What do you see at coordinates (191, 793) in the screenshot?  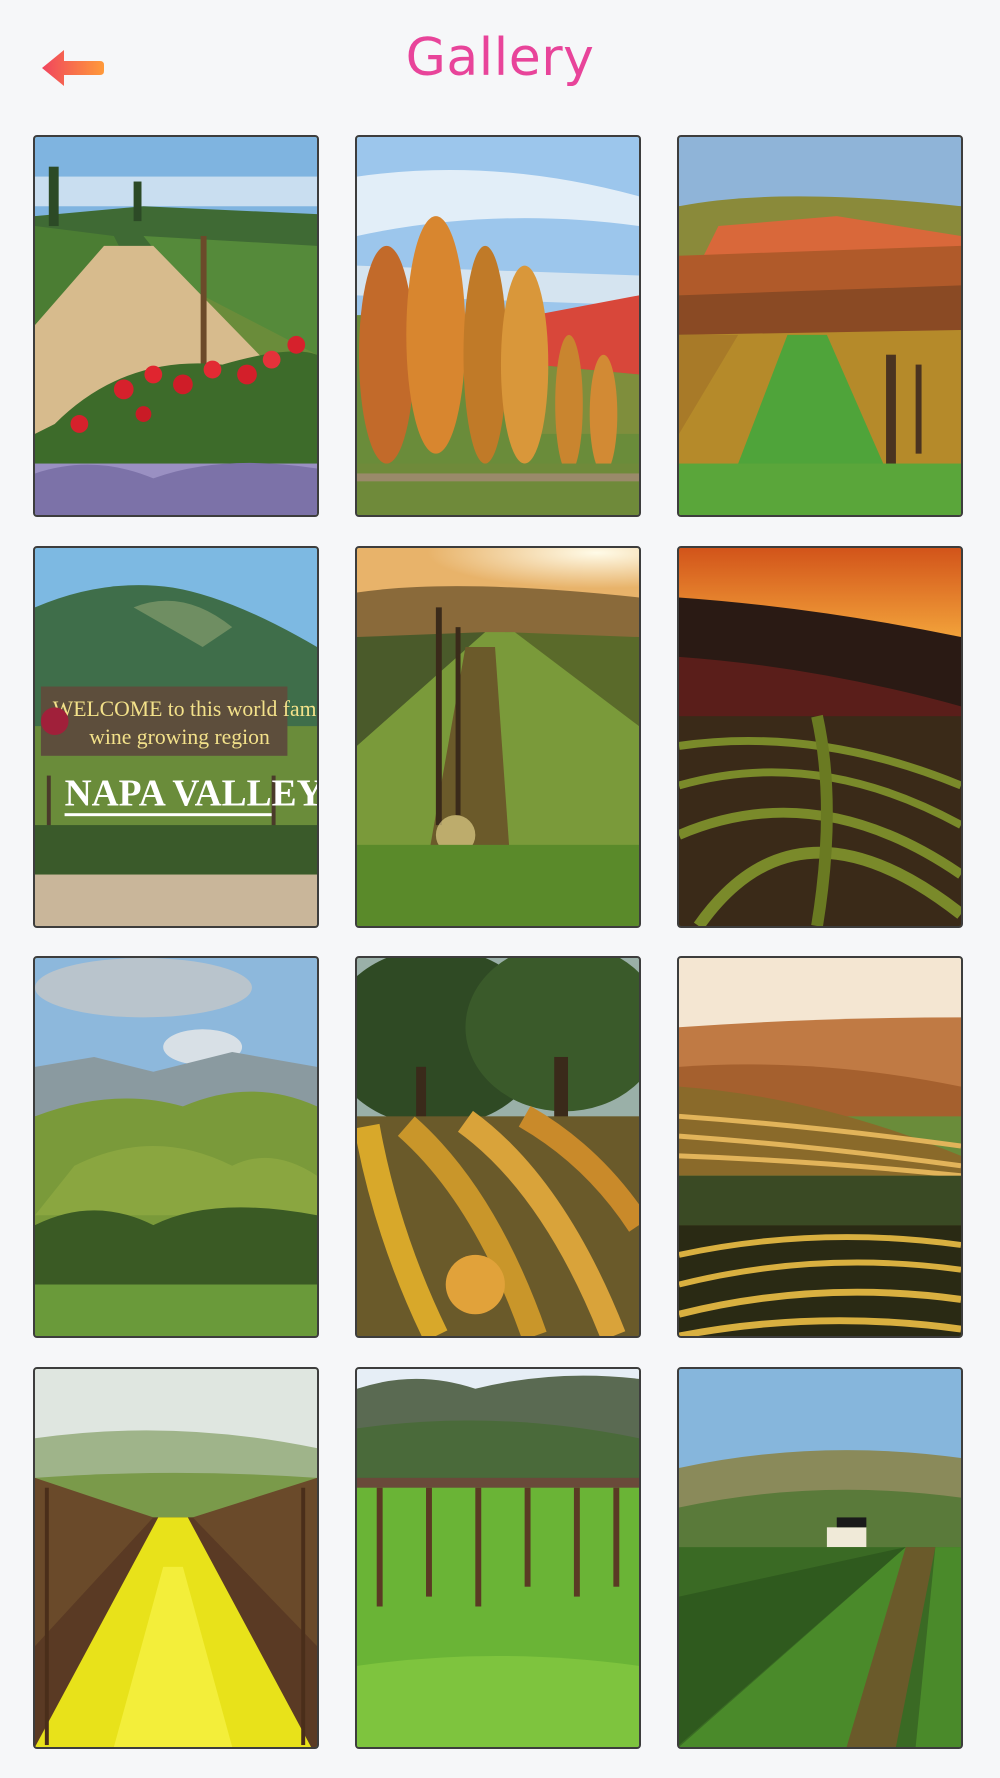 I see `sign-name: NAPA VALLEY` at bounding box center [191, 793].